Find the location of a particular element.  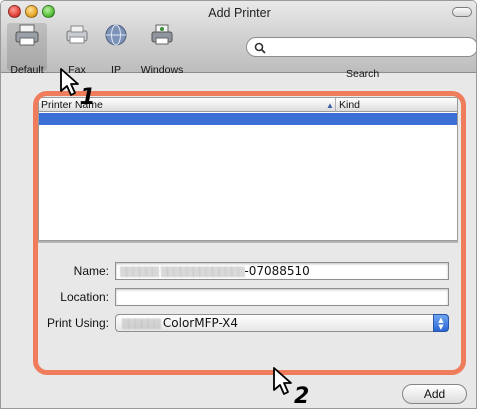

toolbar-item-label: Windows is located at coordinates (162, 70).